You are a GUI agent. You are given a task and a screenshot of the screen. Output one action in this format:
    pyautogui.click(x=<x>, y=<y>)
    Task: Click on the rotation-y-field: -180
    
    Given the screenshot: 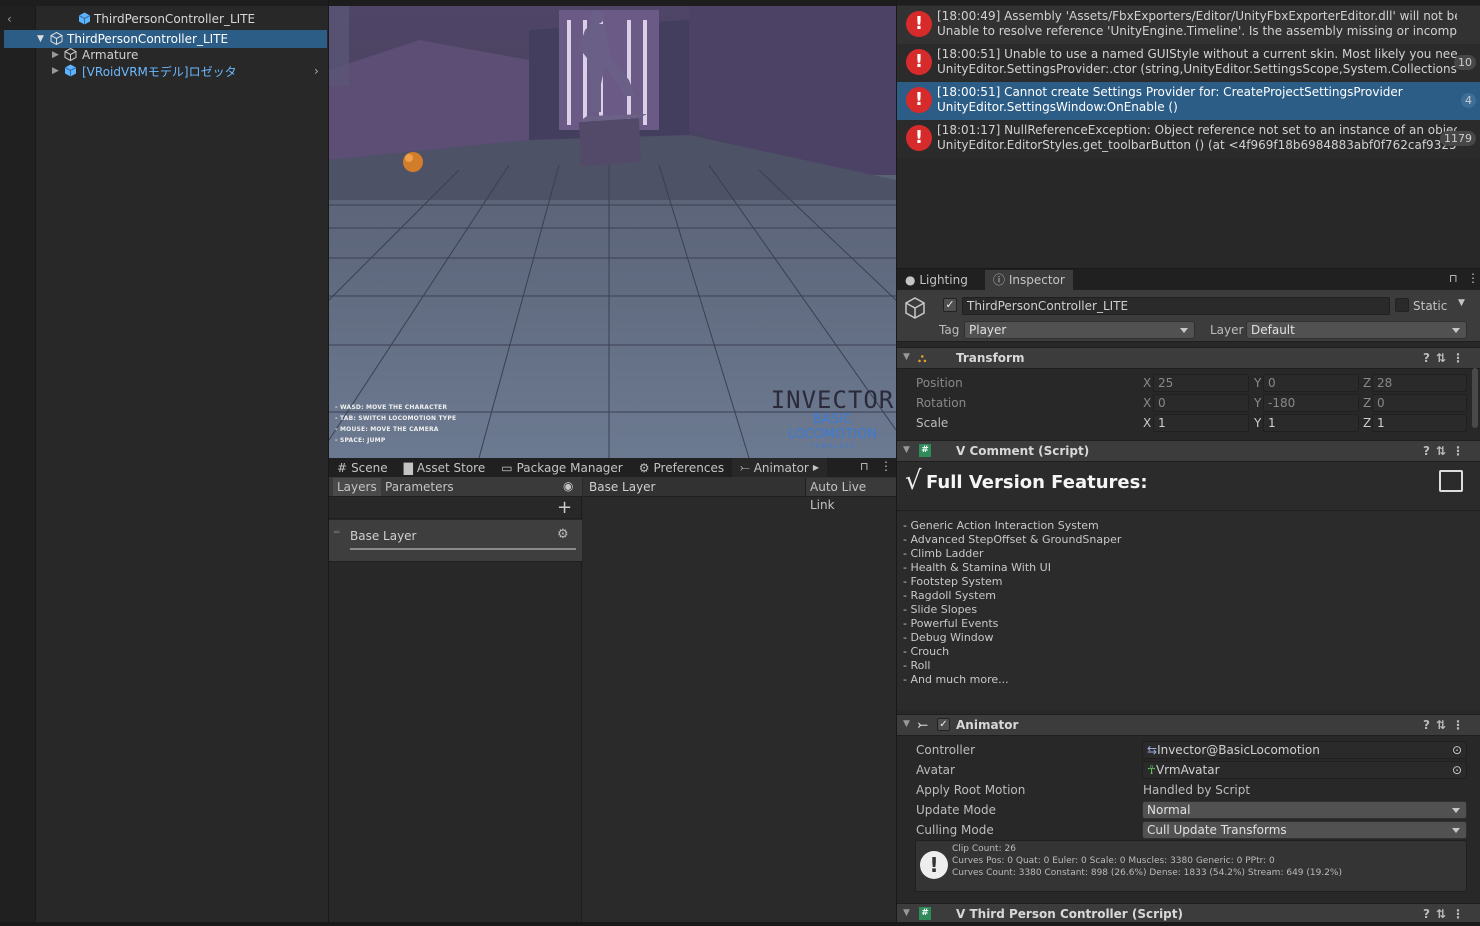 What is the action you would take?
    pyautogui.click(x=1311, y=403)
    